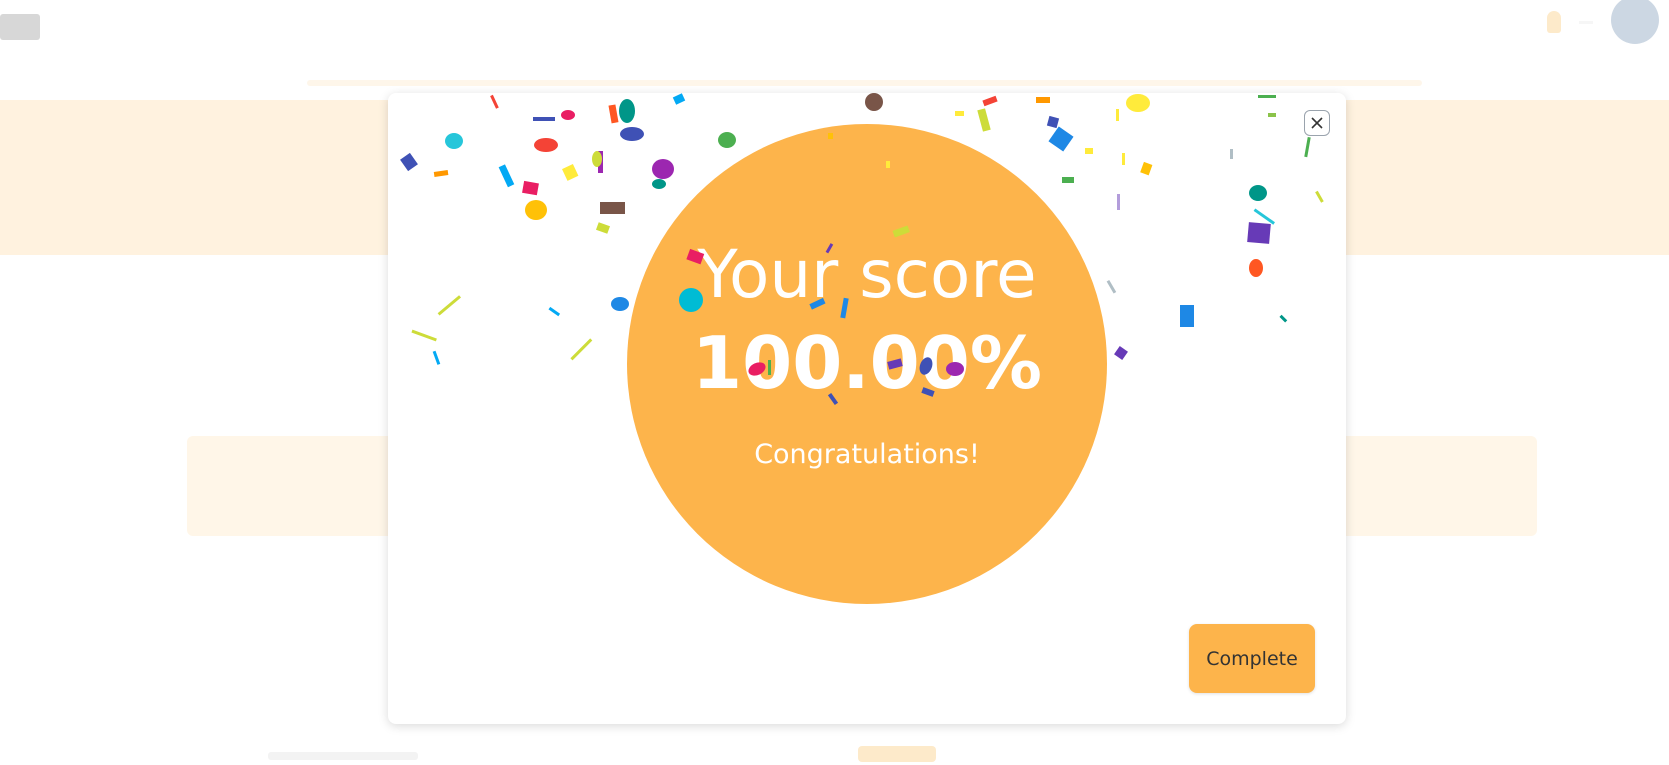 Image resolution: width=1669 pixels, height=765 pixels. What do you see at coordinates (867, 454) in the screenshot?
I see `congratulations-message: Congratulations!` at bounding box center [867, 454].